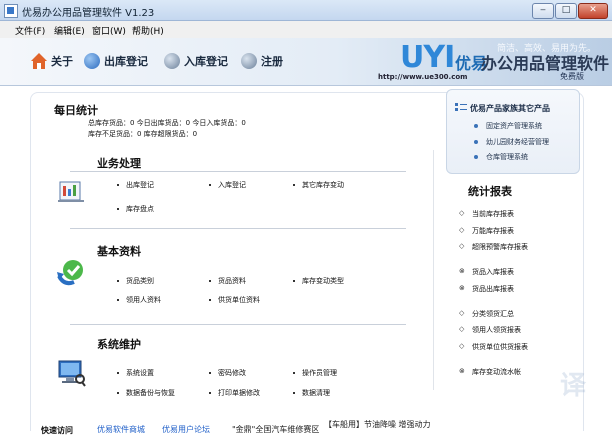 Image resolution: width=612 pixels, height=436 pixels. I want to click on link-outbound: 出库登记, so click(140, 185).